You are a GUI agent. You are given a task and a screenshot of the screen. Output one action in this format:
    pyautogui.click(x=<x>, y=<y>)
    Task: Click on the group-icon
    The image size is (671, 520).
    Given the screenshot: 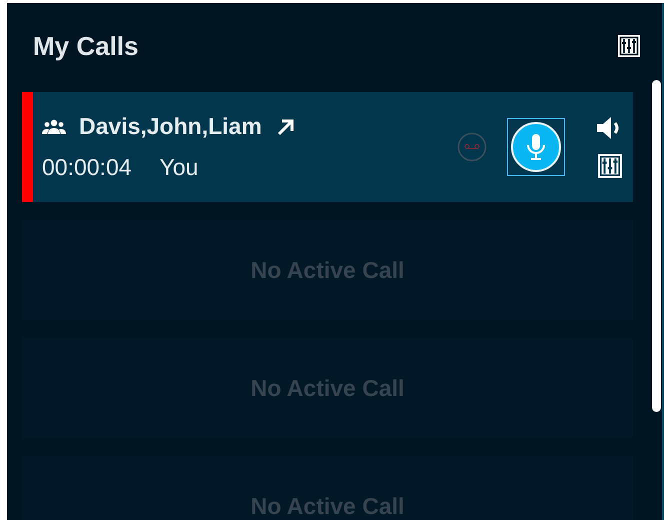 What is the action you would take?
    pyautogui.click(x=54, y=127)
    